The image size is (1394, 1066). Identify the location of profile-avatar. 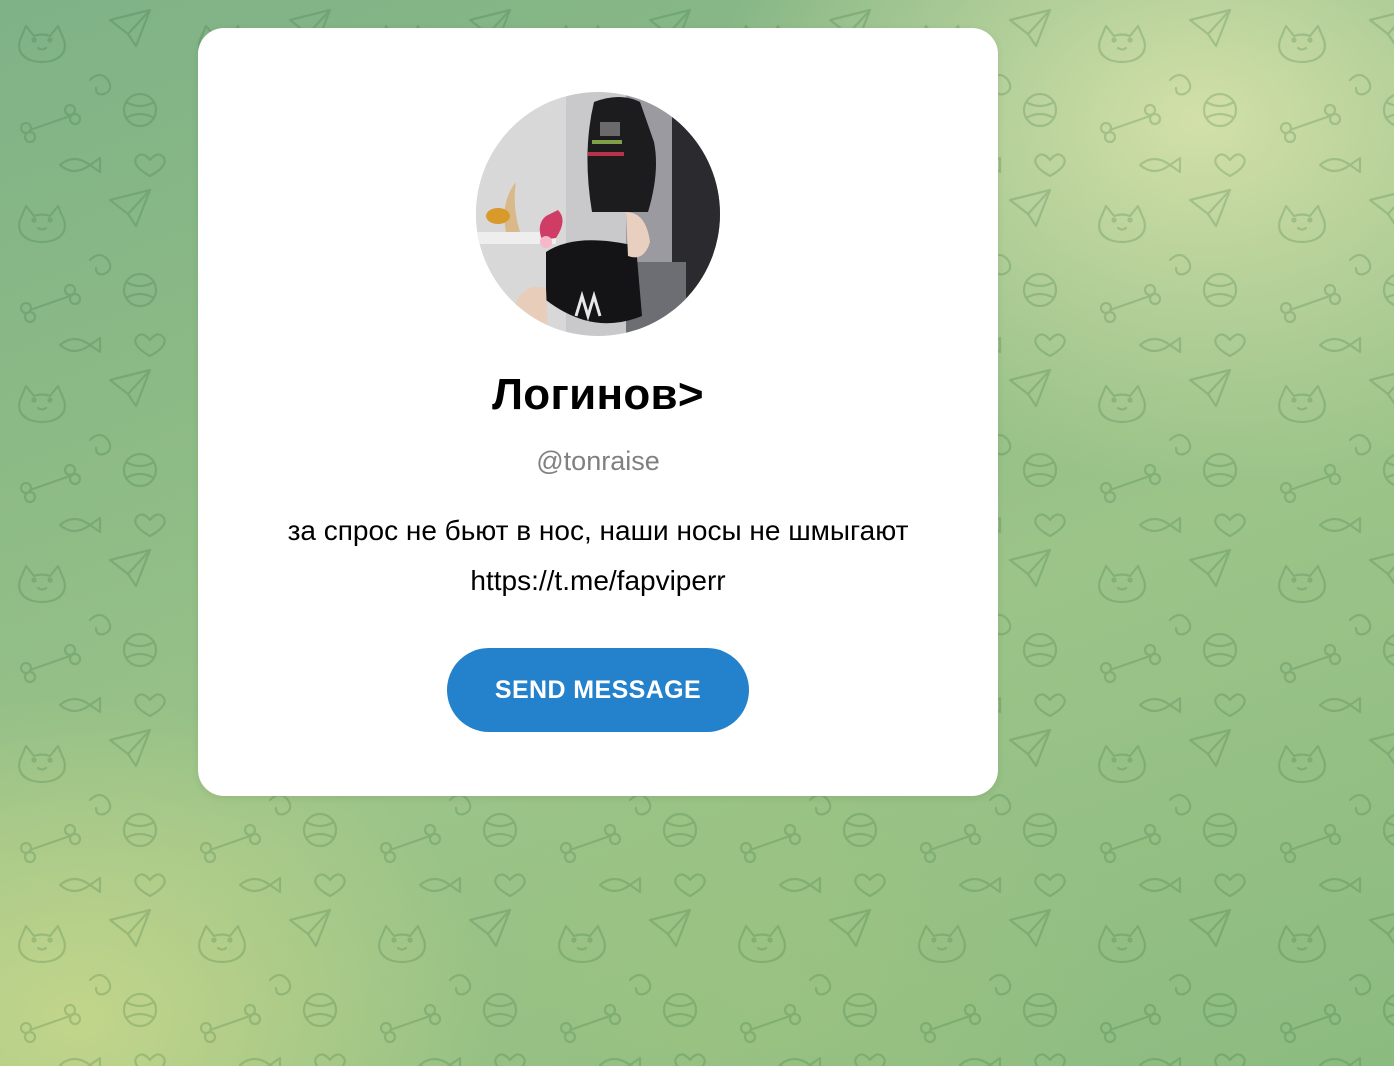
(598, 214).